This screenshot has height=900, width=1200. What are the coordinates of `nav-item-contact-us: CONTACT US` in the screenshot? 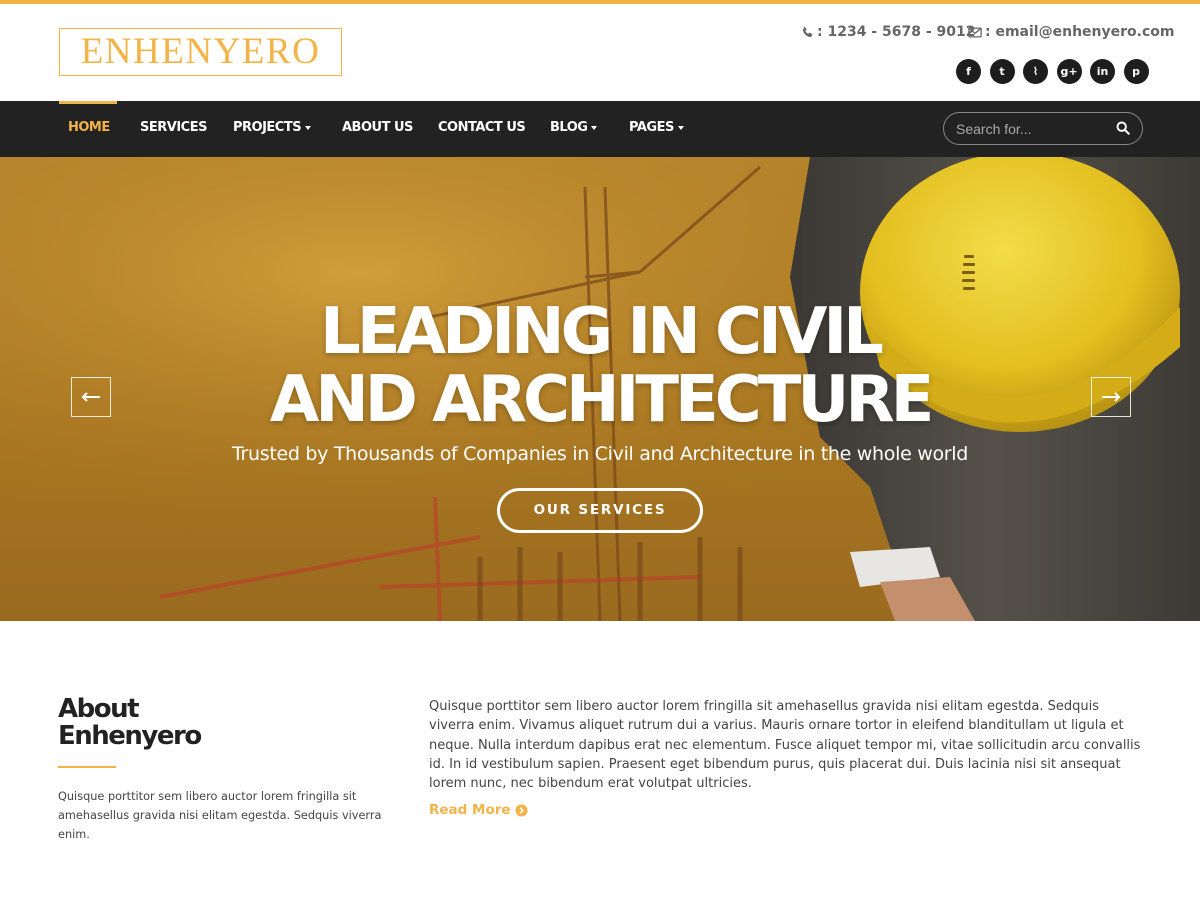 It's located at (482, 129).